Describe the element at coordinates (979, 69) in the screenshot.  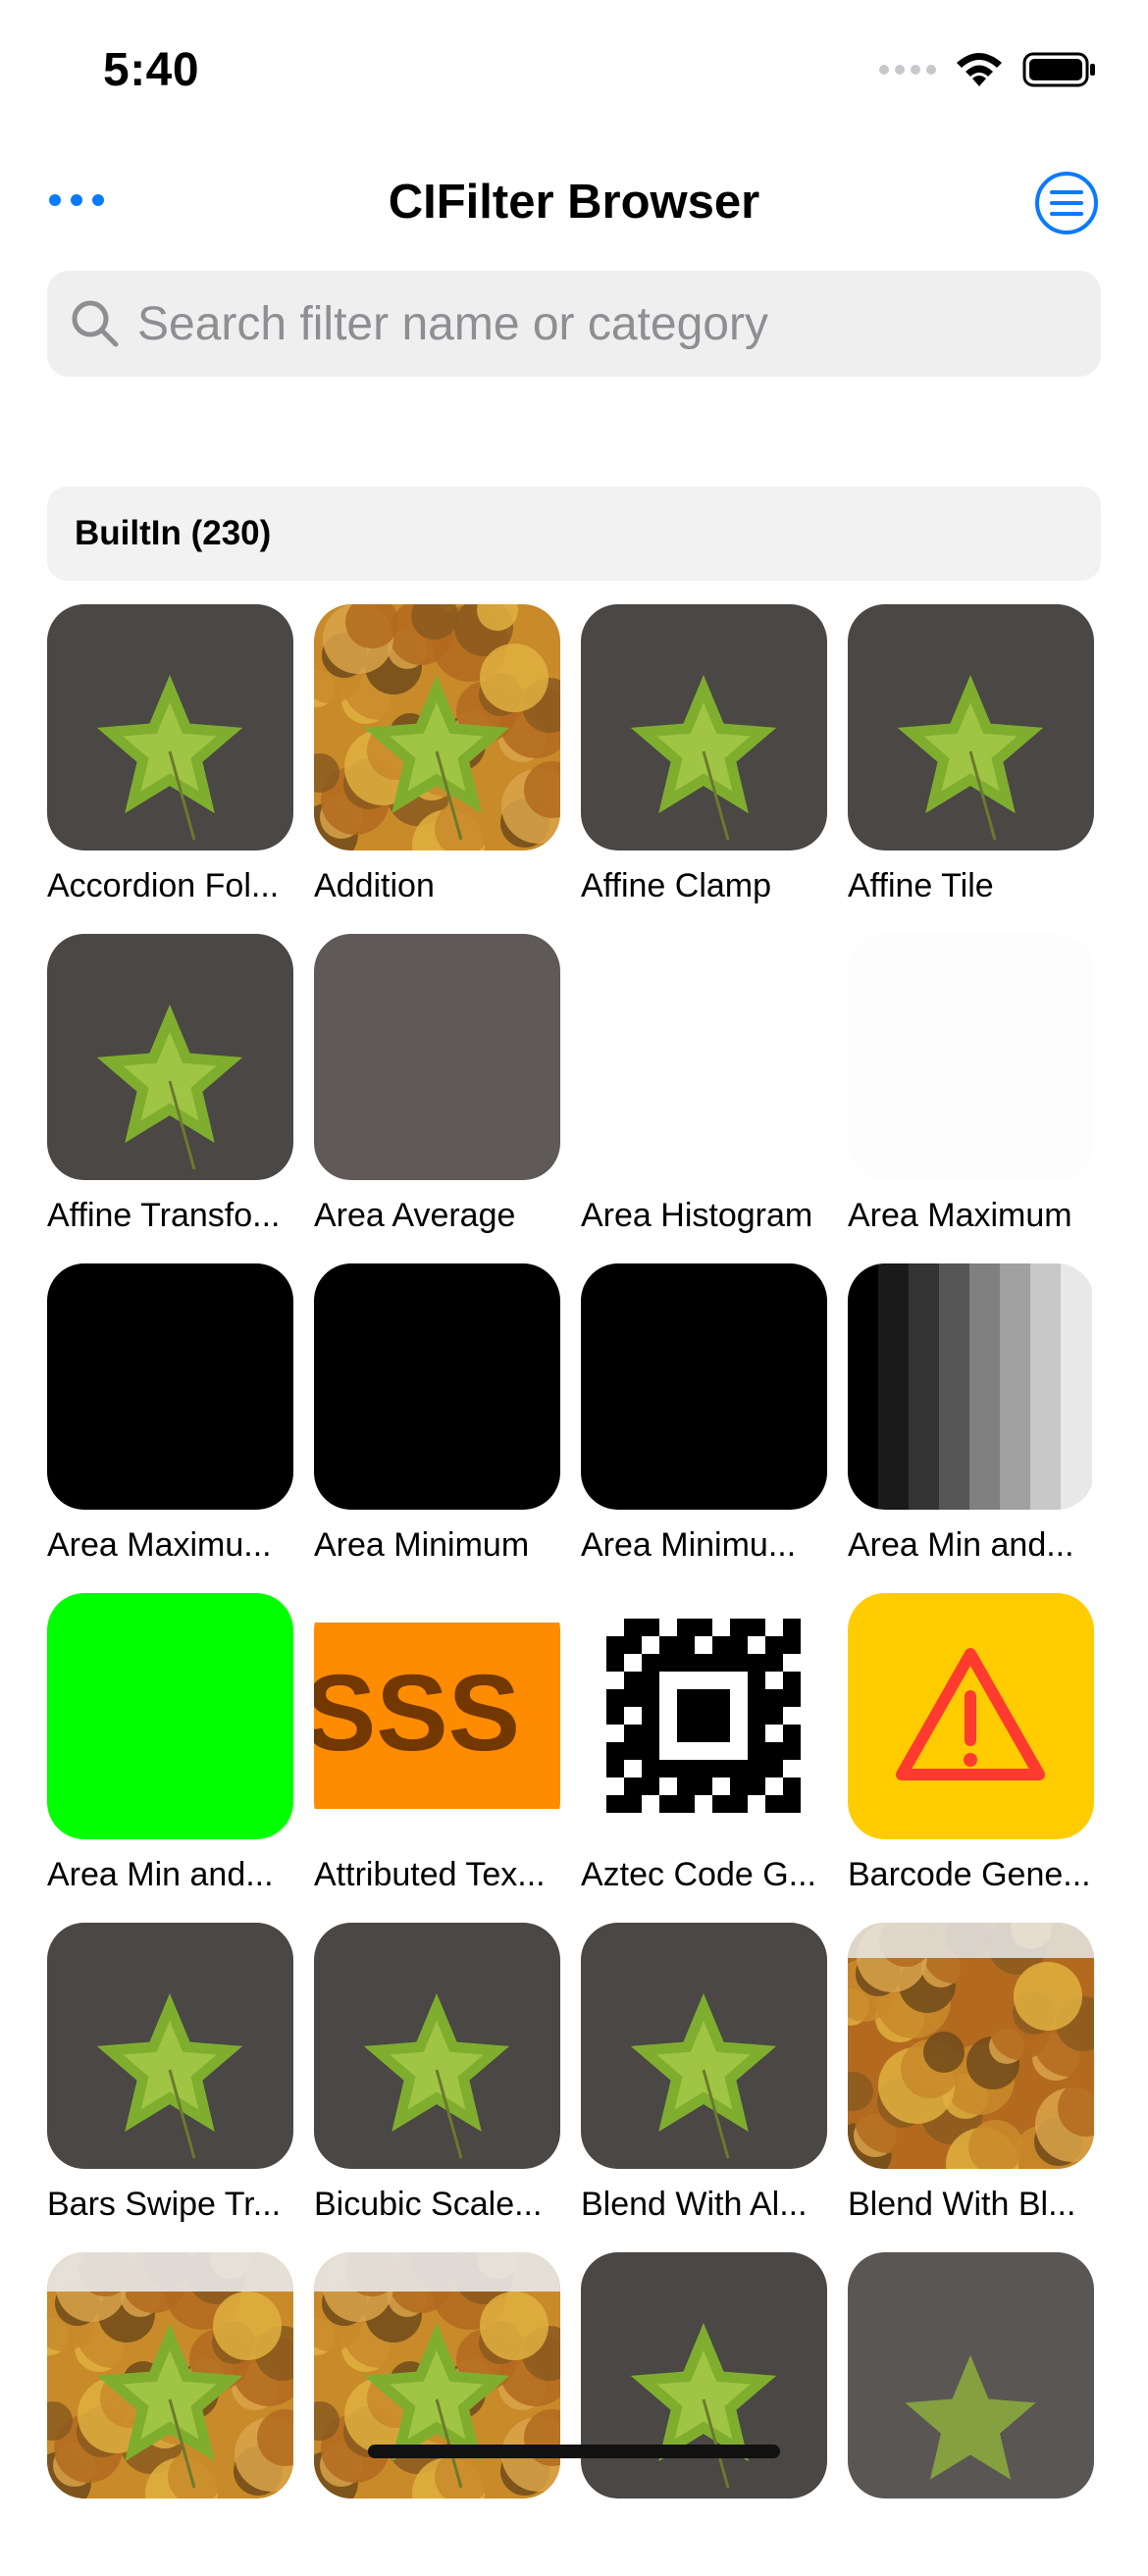
I see `wifi-icon` at that location.